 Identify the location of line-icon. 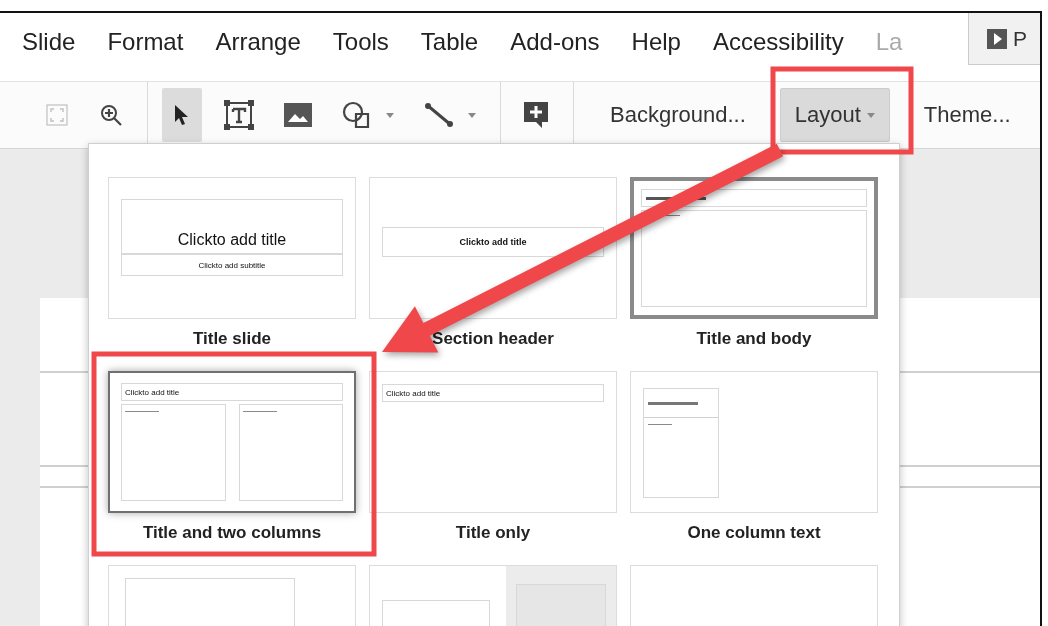
(439, 115).